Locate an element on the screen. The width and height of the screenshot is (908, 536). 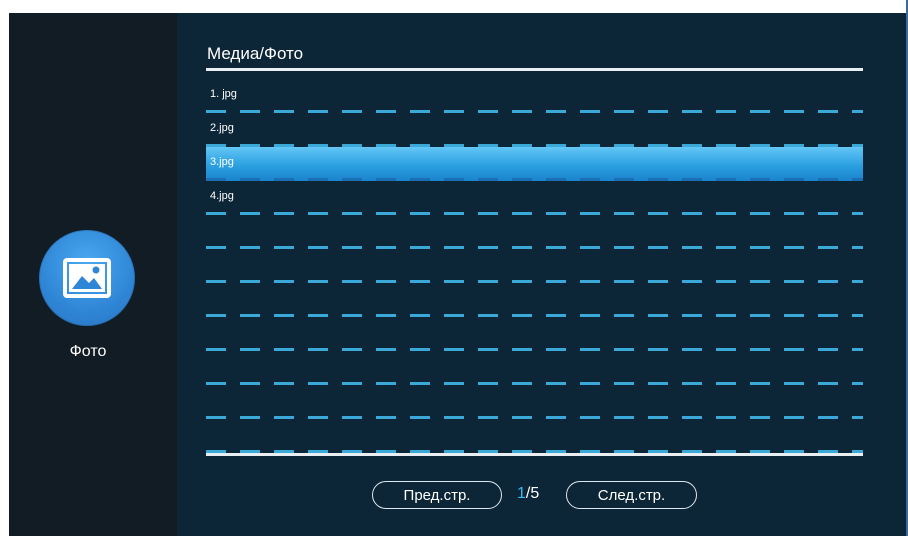
page-indicator: 1/5 is located at coordinates (528, 494).